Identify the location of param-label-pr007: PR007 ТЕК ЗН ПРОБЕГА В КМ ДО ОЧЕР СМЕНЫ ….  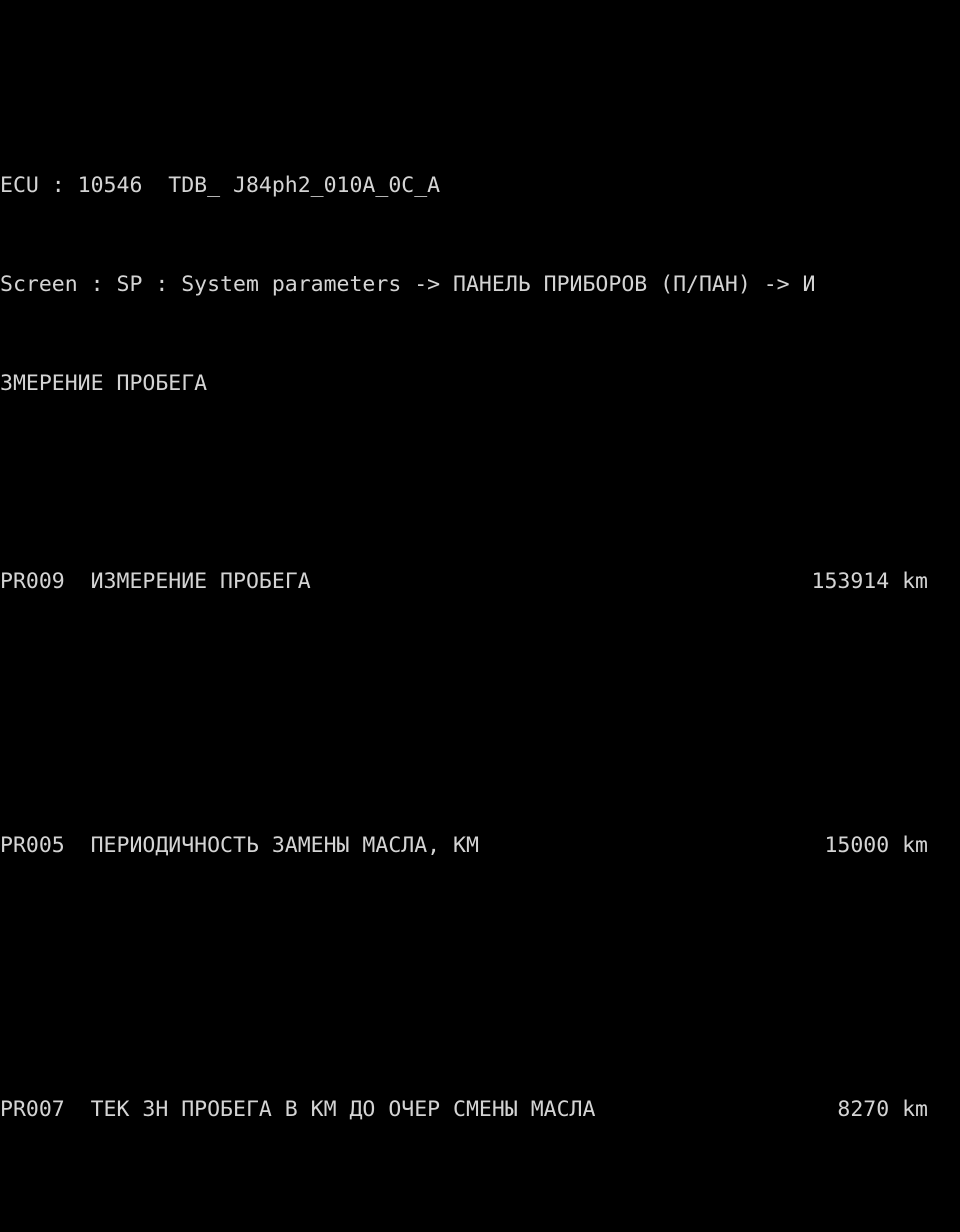
(297, 1109).